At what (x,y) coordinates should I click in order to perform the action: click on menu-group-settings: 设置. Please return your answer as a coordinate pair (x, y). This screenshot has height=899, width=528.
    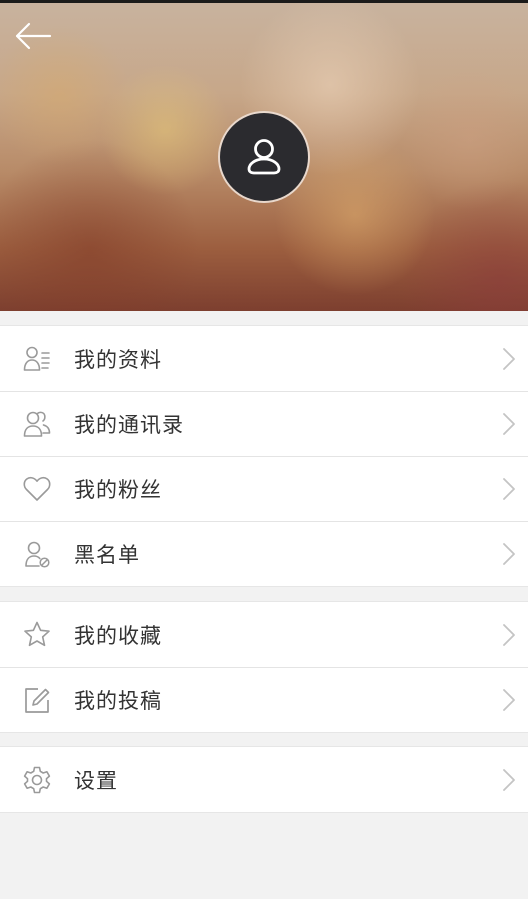
    Looking at the image, I should click on (264, 779).